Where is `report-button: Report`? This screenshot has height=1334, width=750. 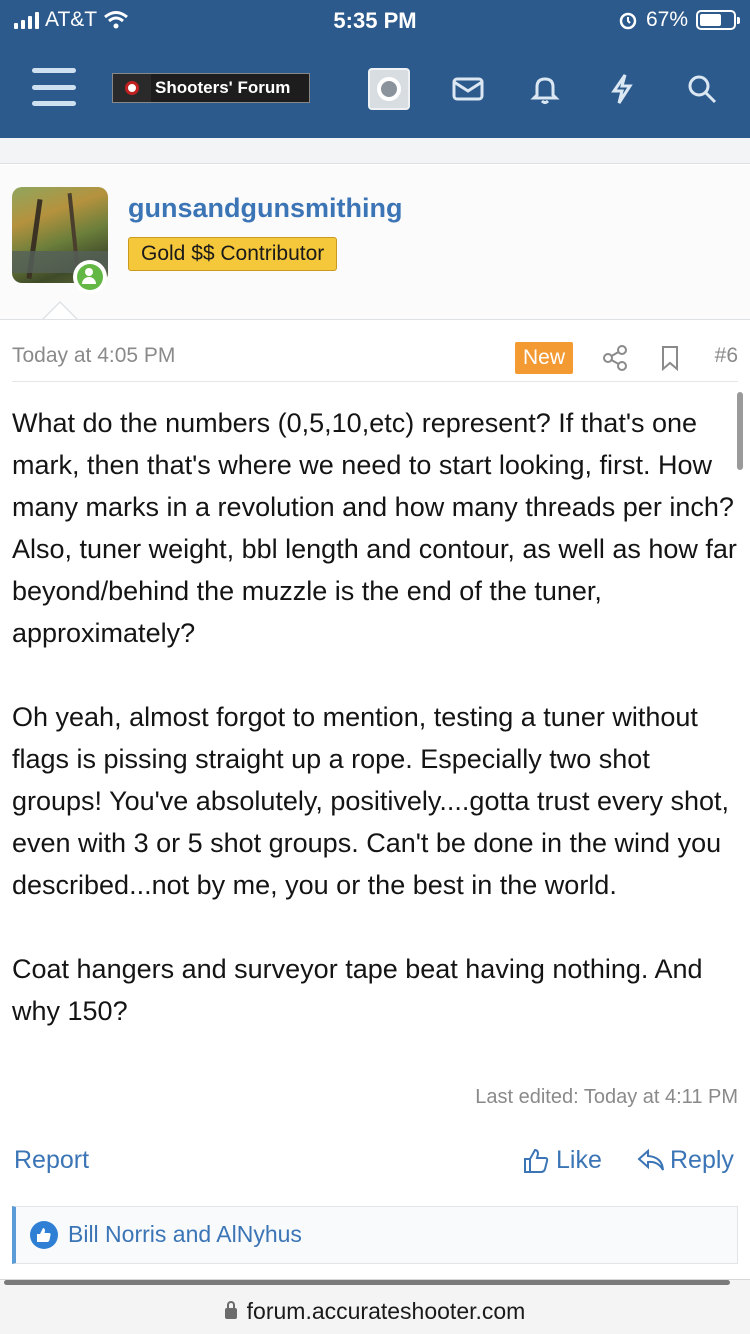 report-button: Report is located at coordinates (51, 1160).